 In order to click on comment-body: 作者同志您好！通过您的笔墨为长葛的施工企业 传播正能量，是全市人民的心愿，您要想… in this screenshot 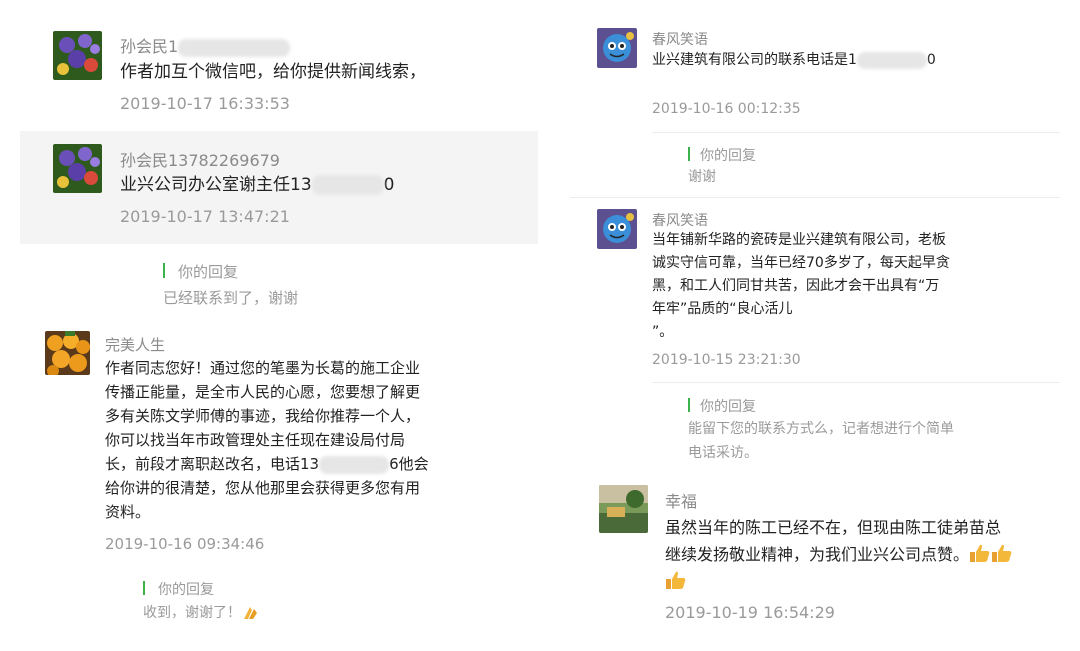, I will do `click(267, 440)`.